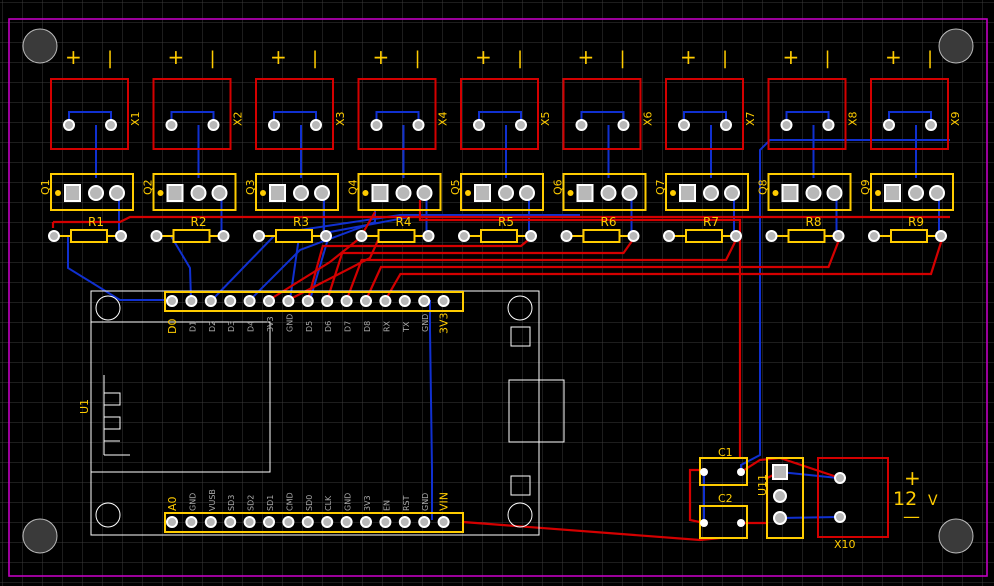 Image resolution: width=994 pixels, height=586 pixels. What do you see at coordinates (955, 118) in the screenshot?
I see `terminal-label: X9` at bounding box center [955, 118].